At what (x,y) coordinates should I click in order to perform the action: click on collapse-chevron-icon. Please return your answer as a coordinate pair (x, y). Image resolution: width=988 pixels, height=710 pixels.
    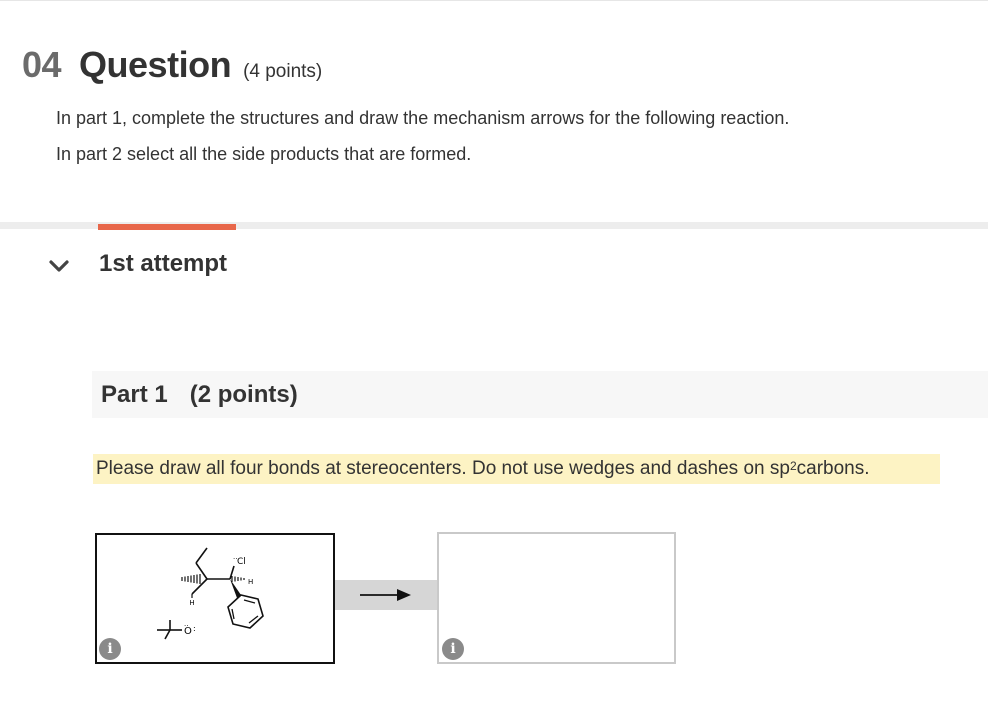
    Looking at the image, I should click on (59, 266).